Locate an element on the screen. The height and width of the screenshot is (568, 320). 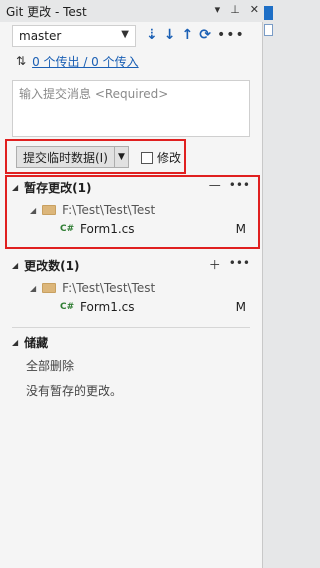
sync-arrows-icon: ⇅ is located at coordinates (21, 61).